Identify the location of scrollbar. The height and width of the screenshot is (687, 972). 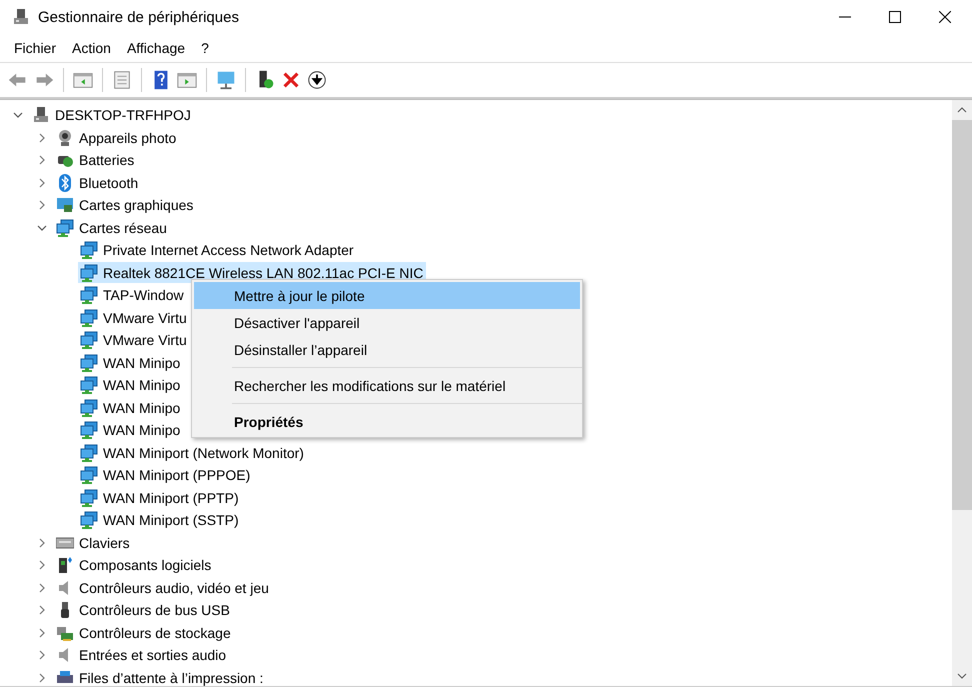
(962, 393).